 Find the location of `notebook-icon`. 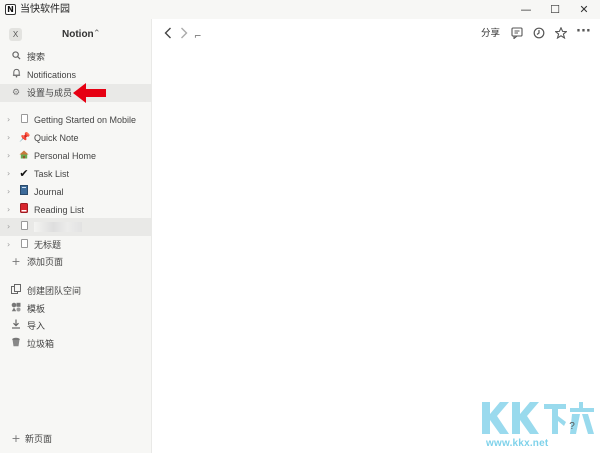

notebook-icon is located at coordinates (24, 192).